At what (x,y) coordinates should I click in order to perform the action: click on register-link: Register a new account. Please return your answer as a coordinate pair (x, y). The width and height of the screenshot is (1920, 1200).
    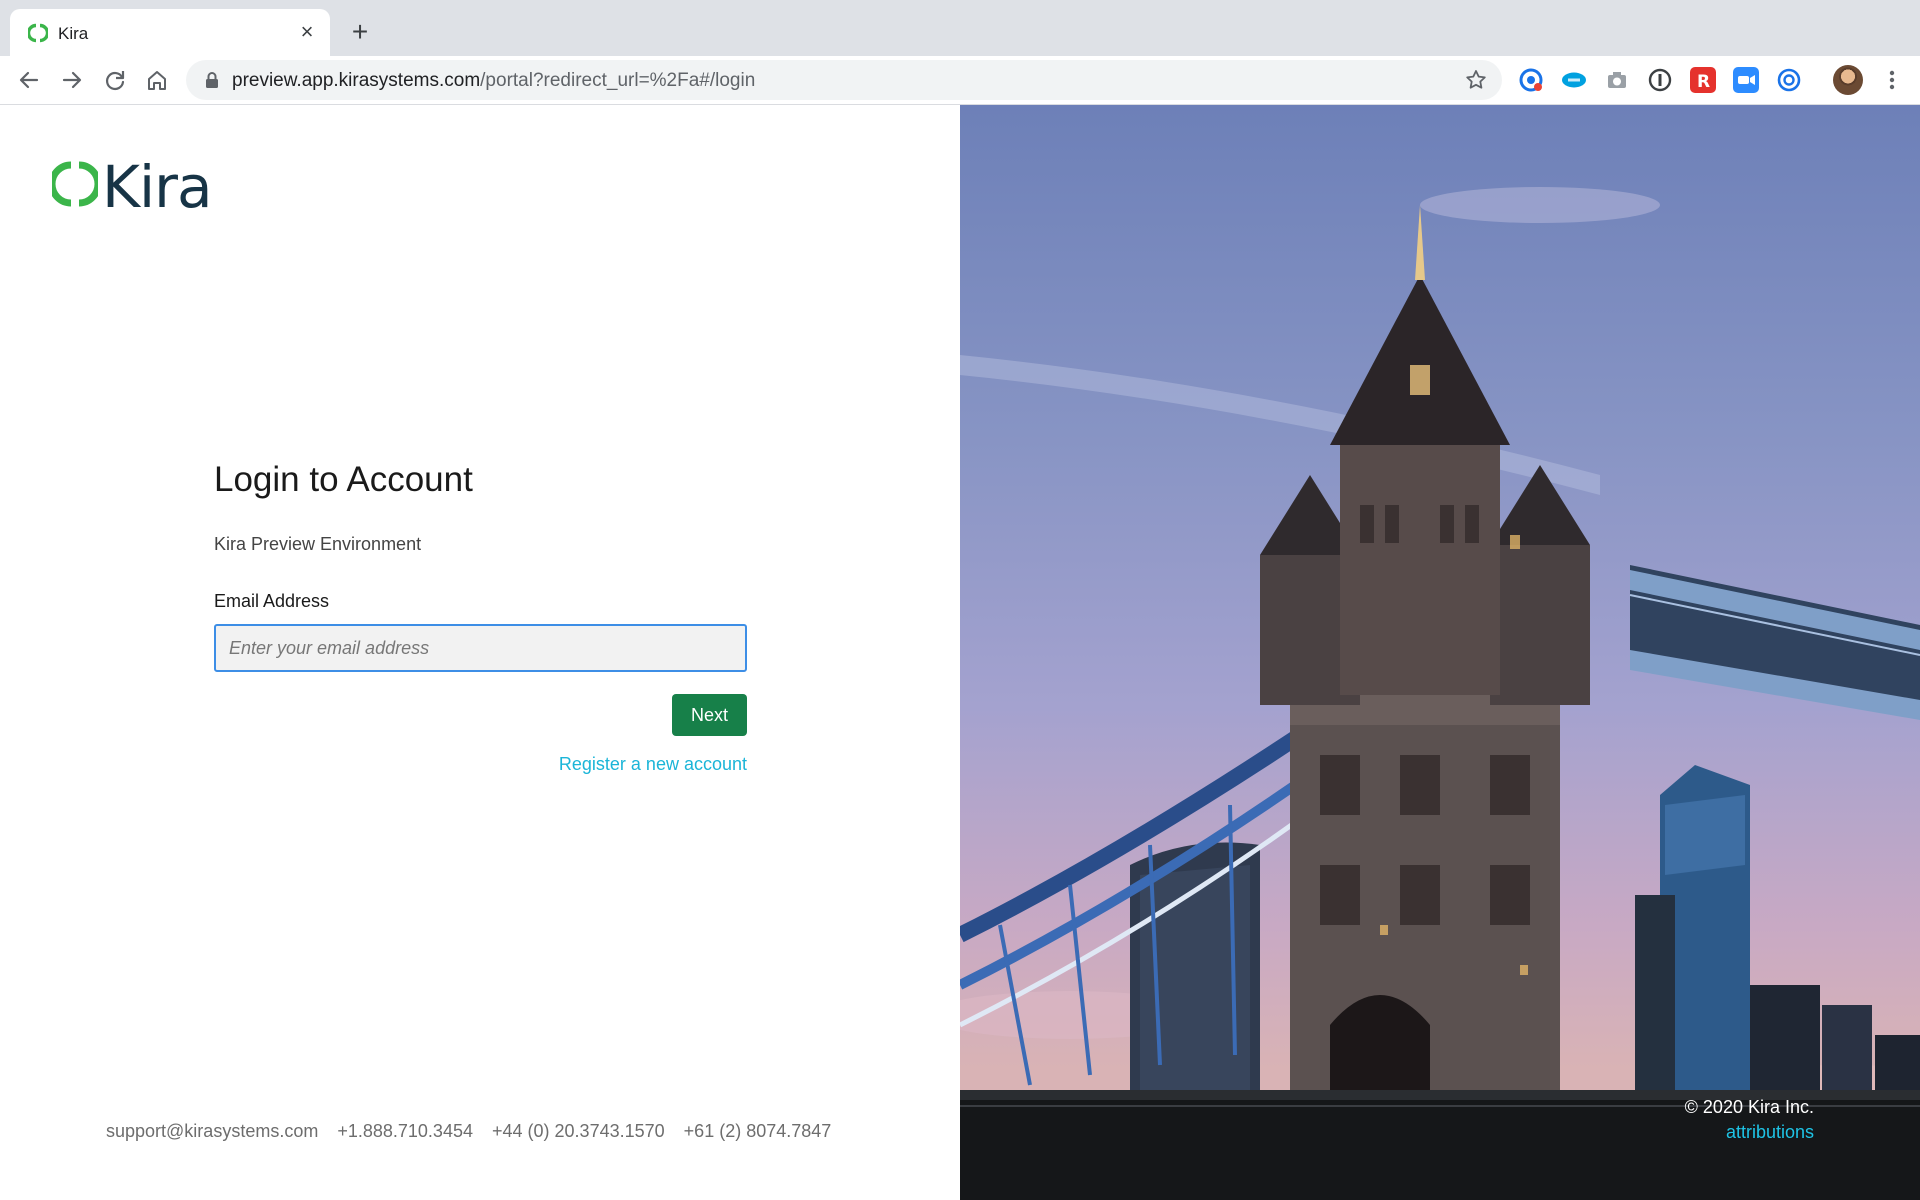
    Looking at the image, I should click on (480, 764).